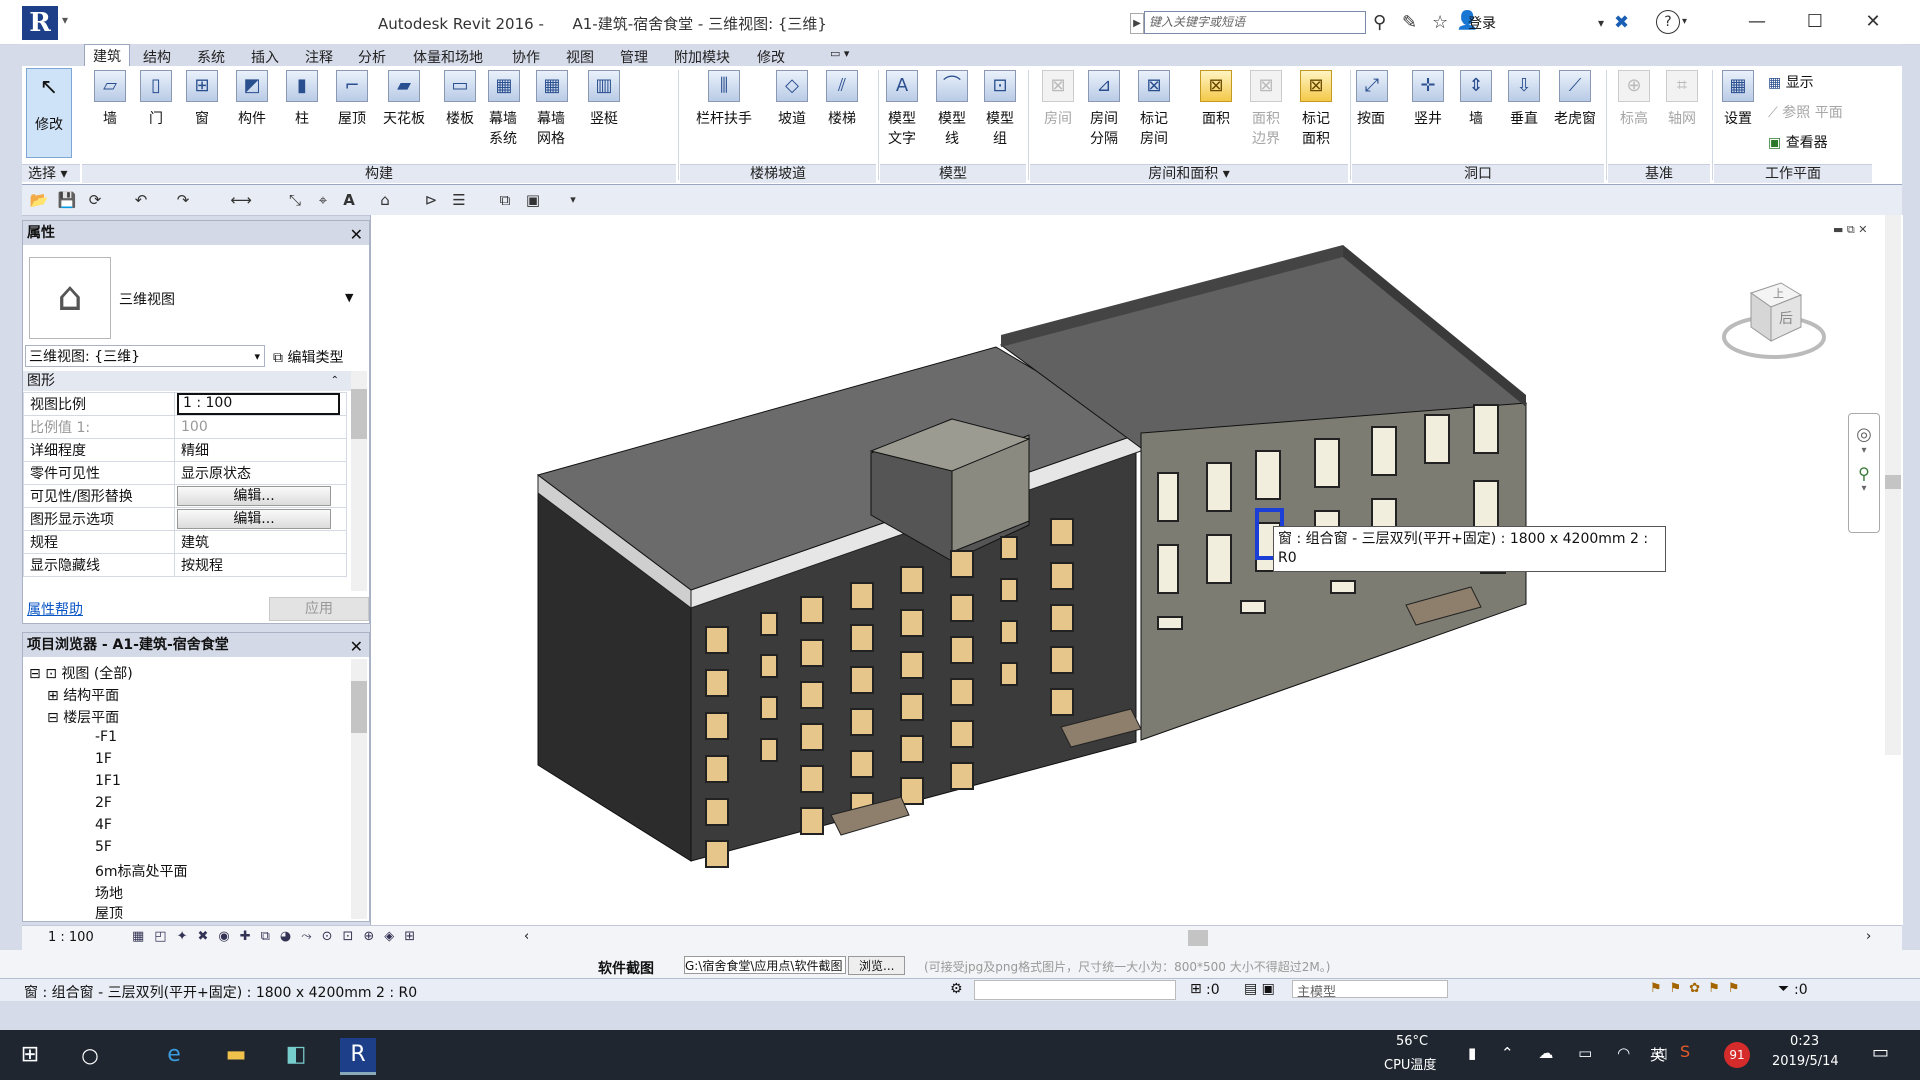  I want to click on properties-scrollbar, so click(359, 481).